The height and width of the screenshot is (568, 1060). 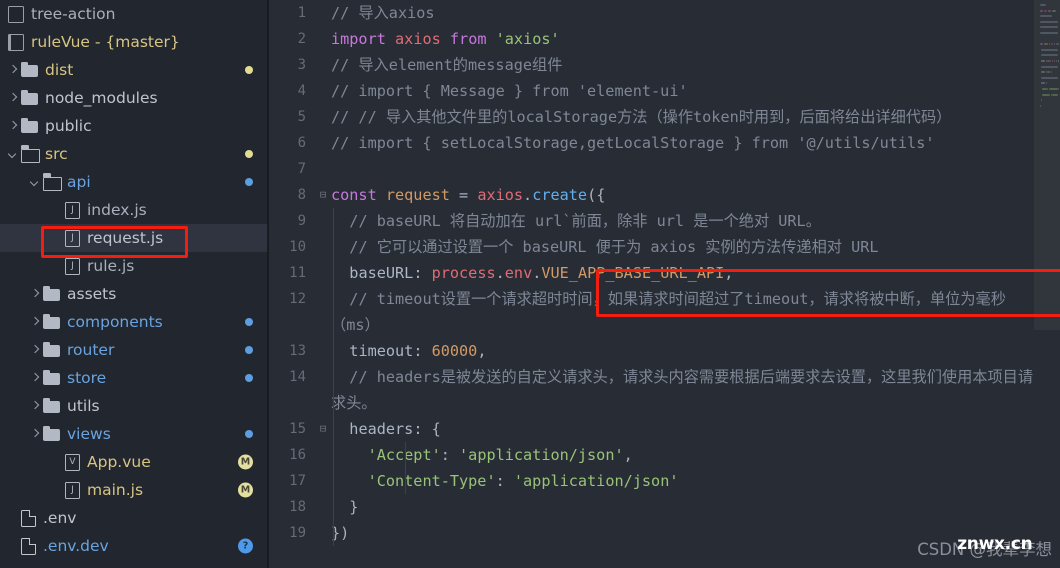 I want to click on tree-item-main-js: Jmain.js M, so click(x=133, y=490).